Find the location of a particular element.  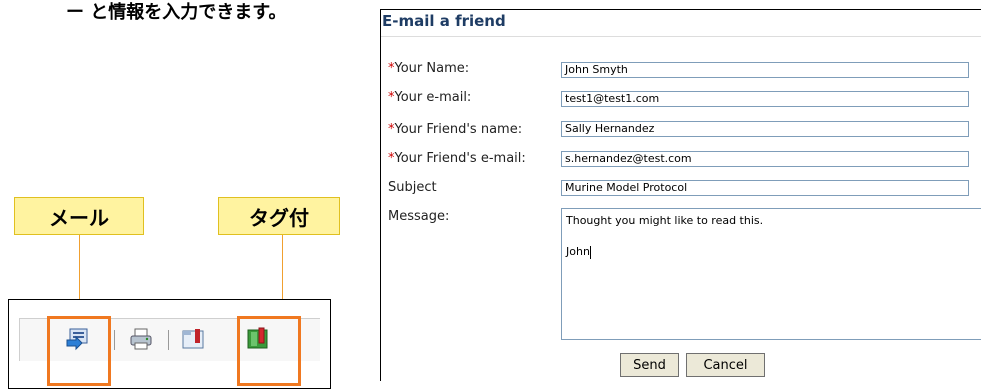

mail-highlight-box is located at coordinates (79, 351).